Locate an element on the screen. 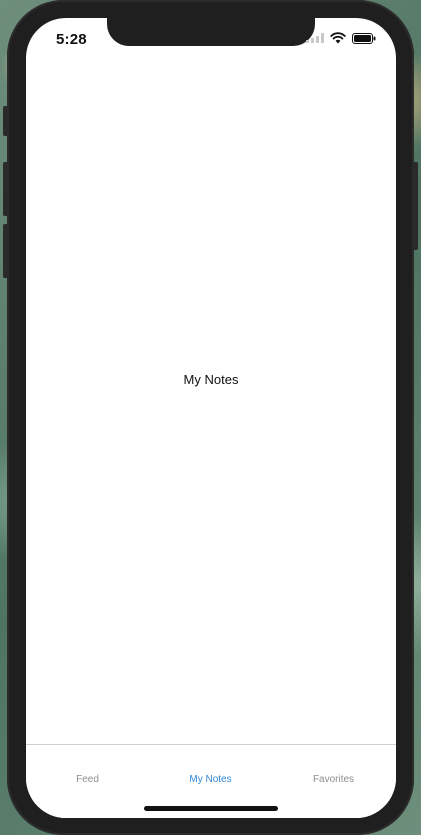 This screenshot has height=835, width=421. volume-up-button is located at coordinates (6, 189).